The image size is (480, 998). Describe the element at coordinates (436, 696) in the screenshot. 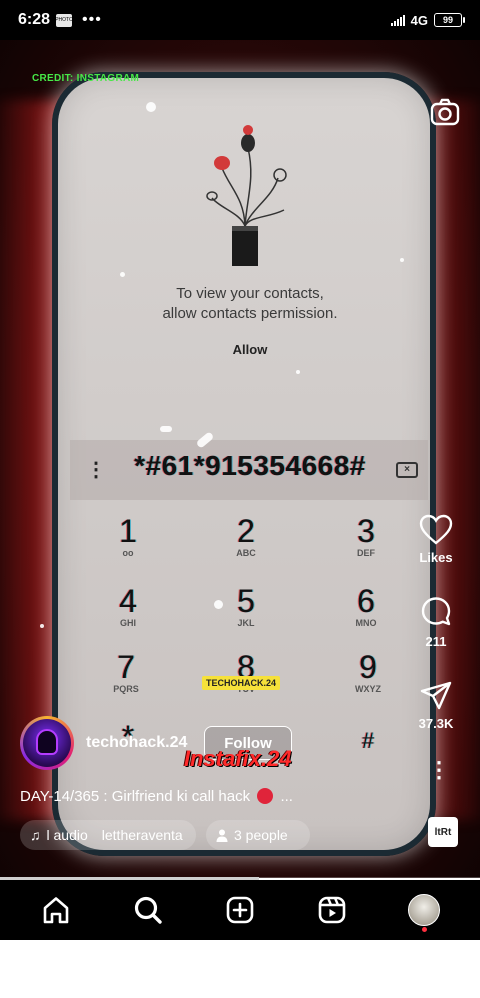

I see `share-icon` at that location.